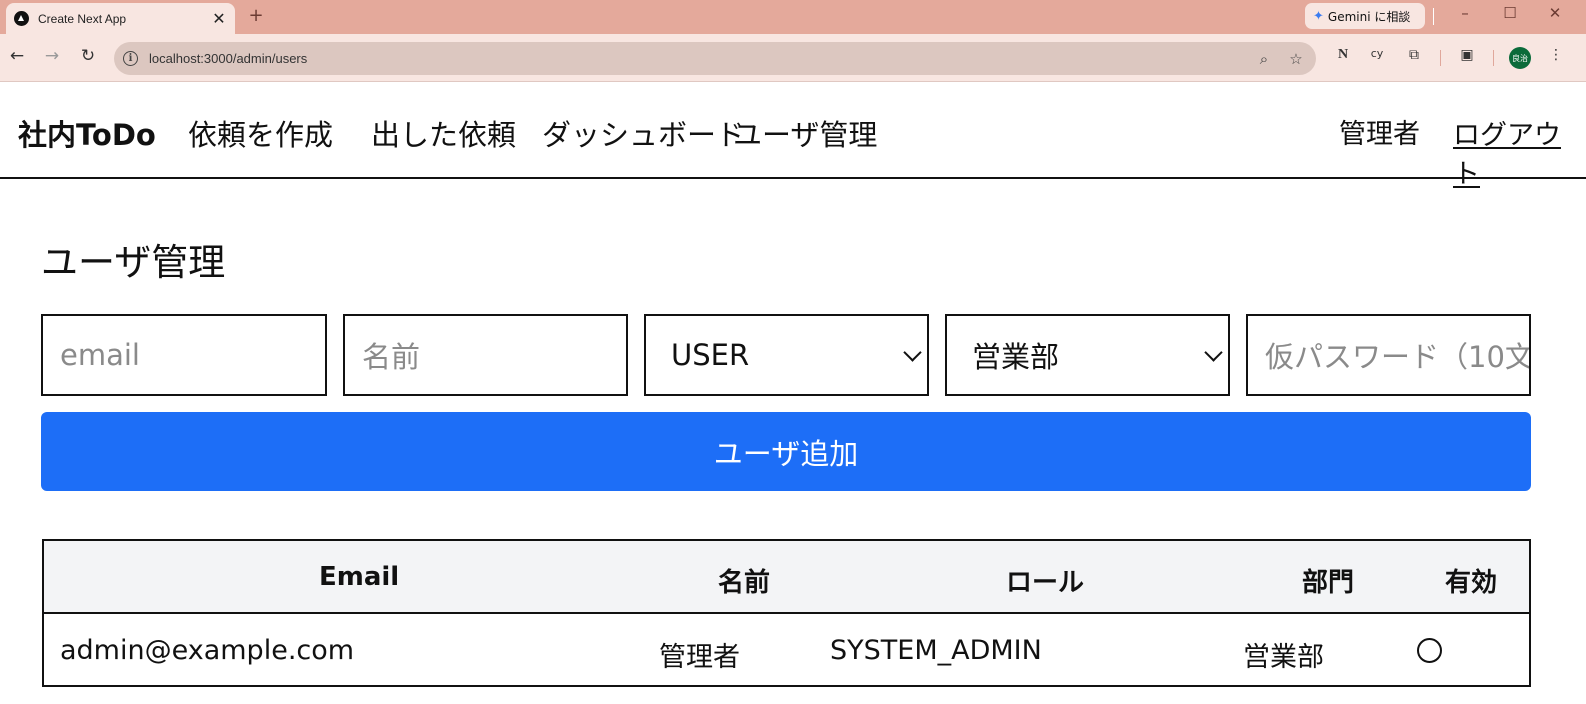 The width and height of the screenshot is (1586, 704). Describe the element at coordinates (793, 17) in the screenshot. I see `browser-tab-strip: Create Next App ✕ + ✦ Gemini に相談 – ☐ ✕` at that location.